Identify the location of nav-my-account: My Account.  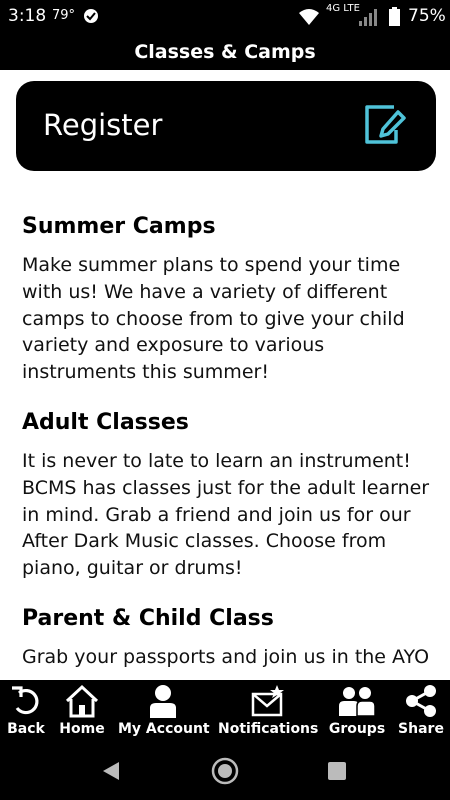
(164, 710).